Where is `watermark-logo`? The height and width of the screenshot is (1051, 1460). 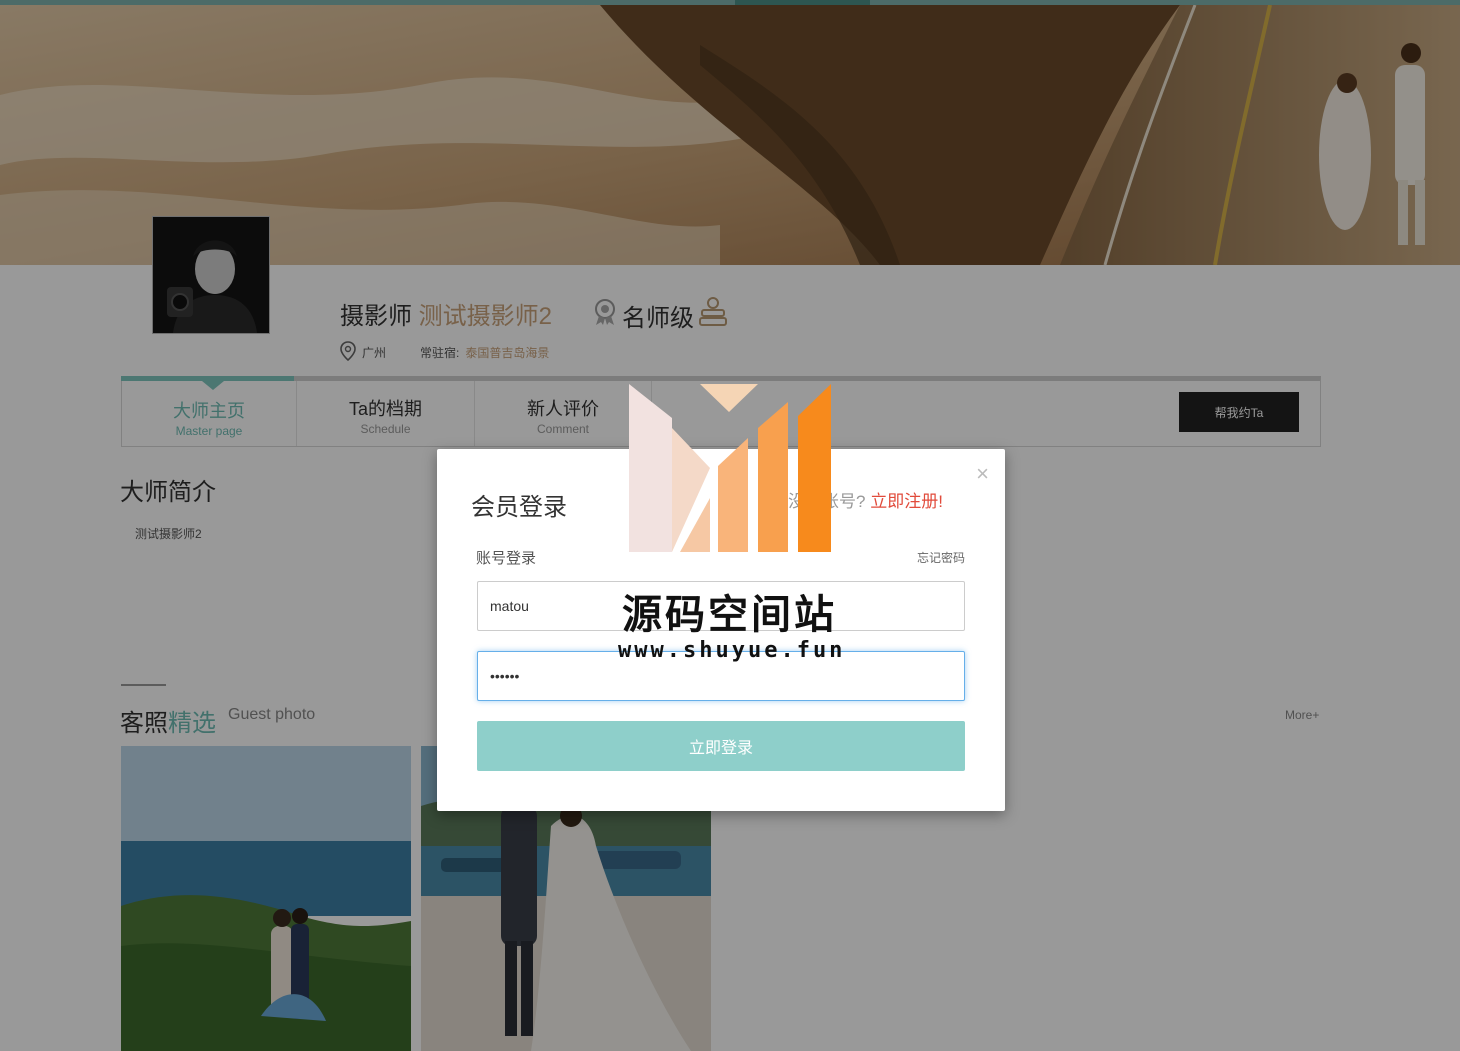 watermark-logo is located at coordinates (730, 467).